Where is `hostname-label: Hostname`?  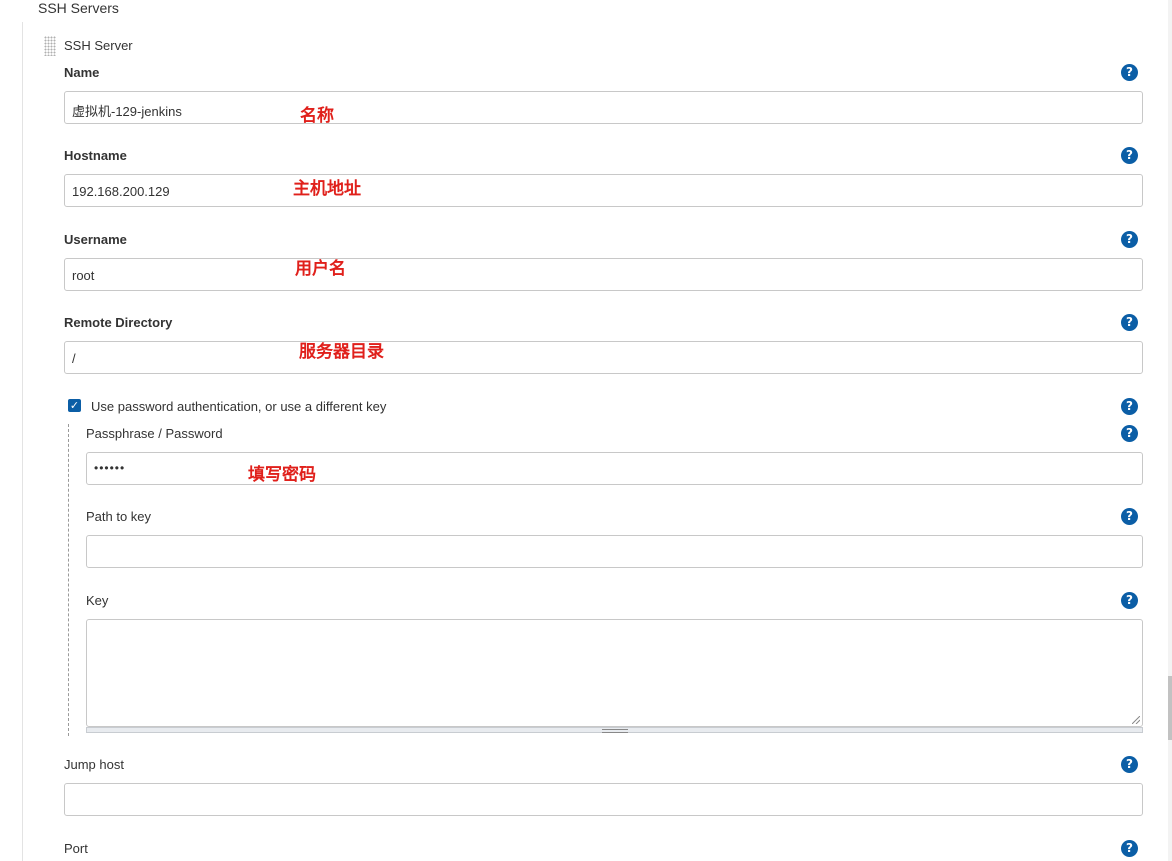
hostname-label: Hostname is located at coordinates (95, 155).